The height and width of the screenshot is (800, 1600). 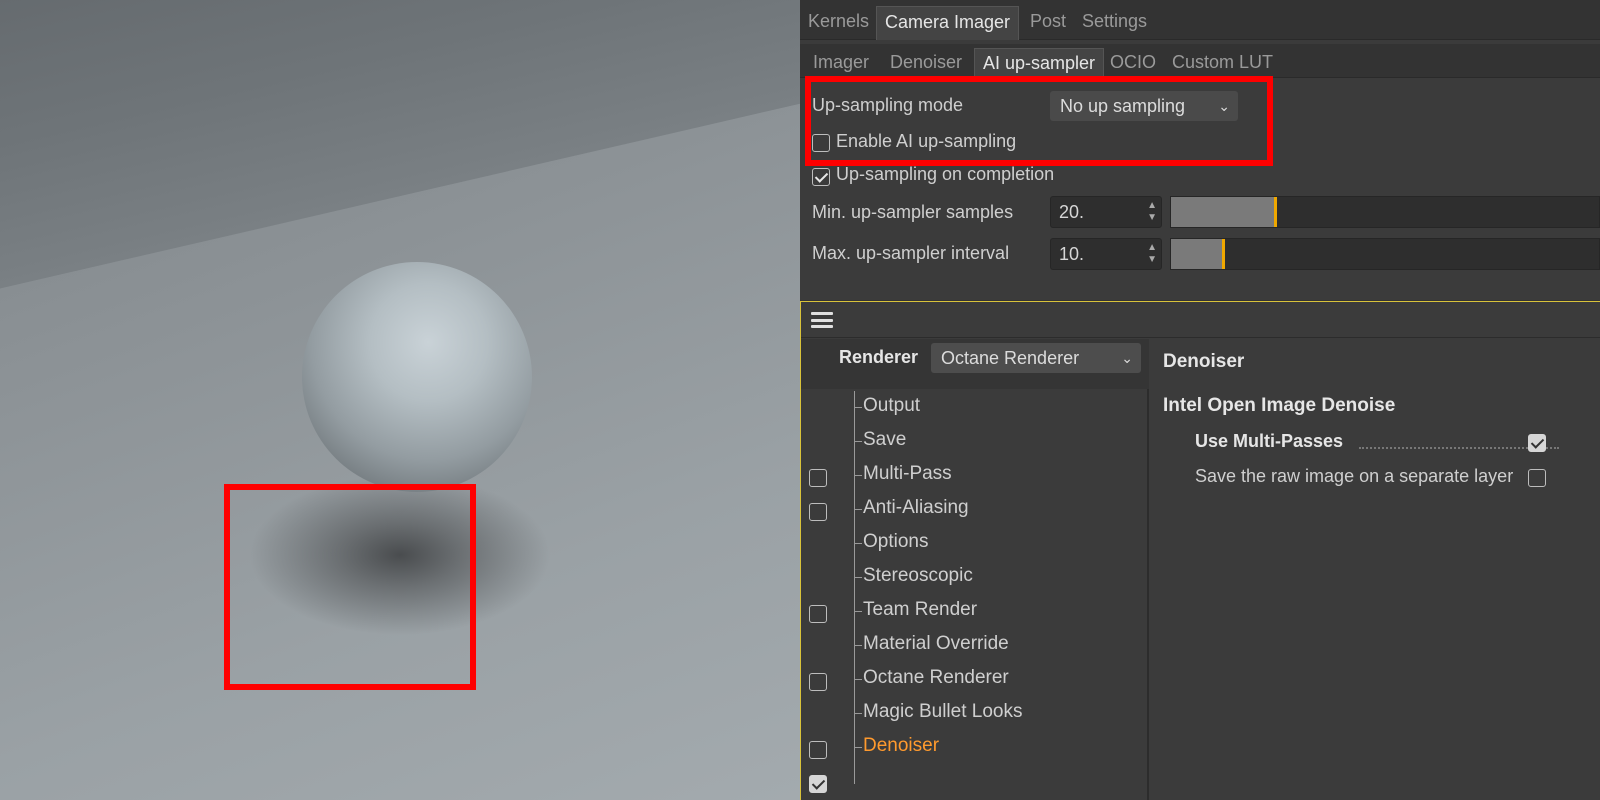 What do you see at coordinates (854, 587) in the screenshot?
I see `tree-connector-line` at bounding box center [854, 587].